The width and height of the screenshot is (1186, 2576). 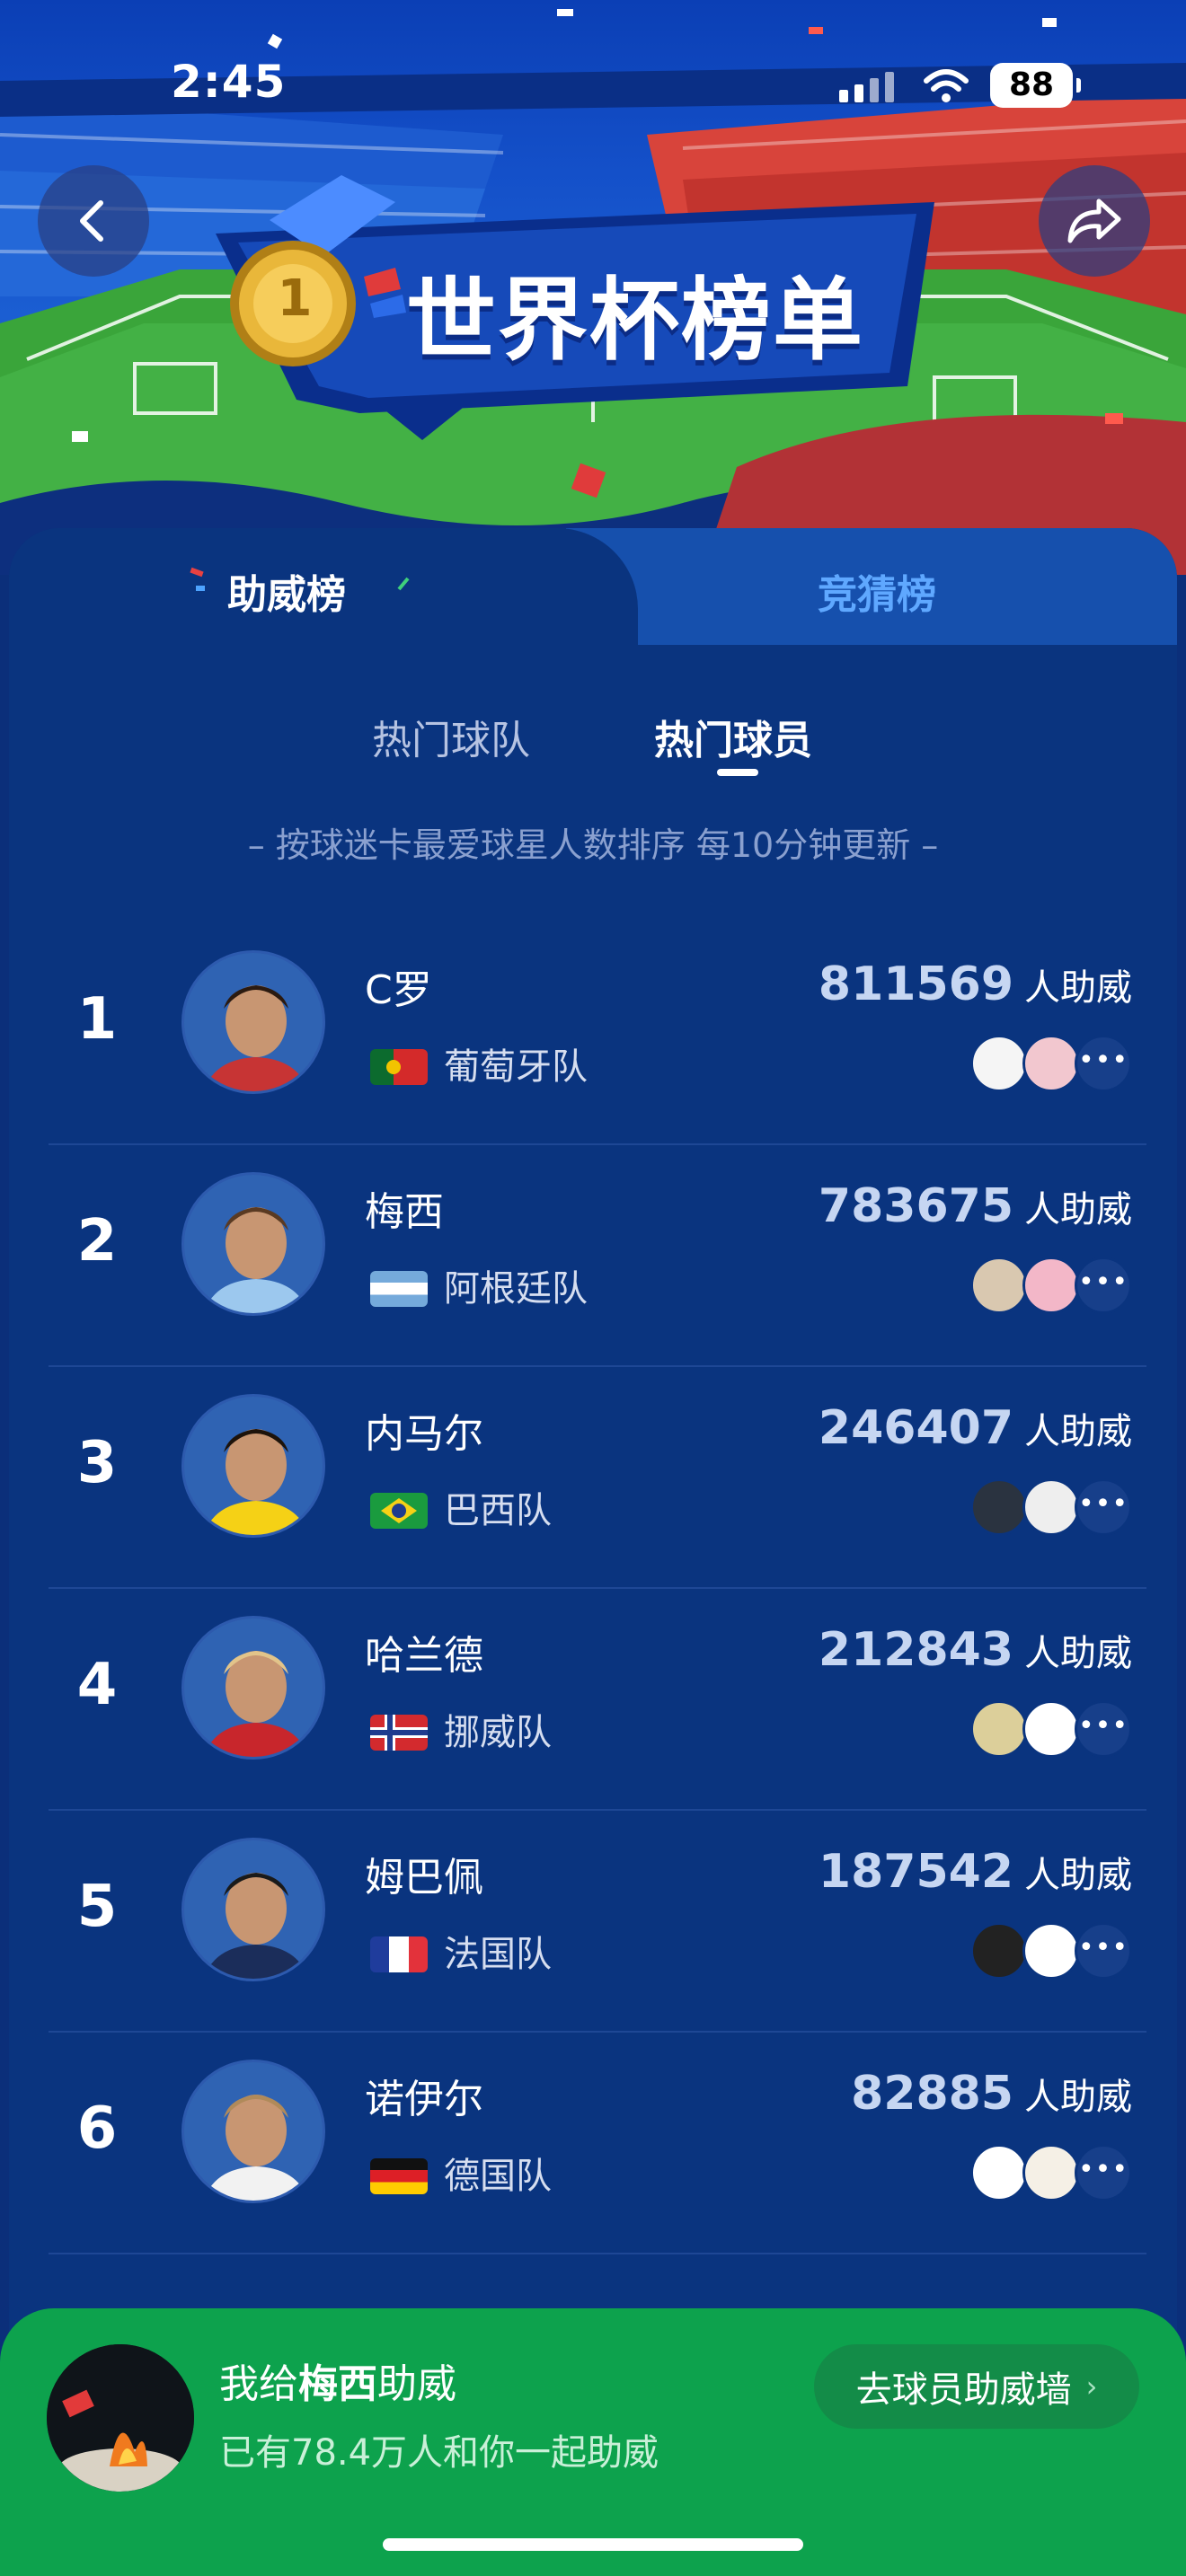 What do you see at coordinates (498, 2176) in the screenshot?
I see `team-name: 德国队` at bounding box center [498, 2176].